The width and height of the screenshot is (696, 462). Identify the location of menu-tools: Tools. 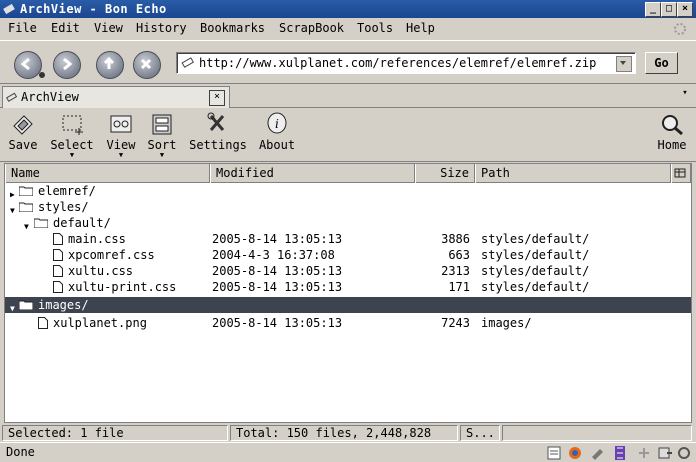
(375, 28).